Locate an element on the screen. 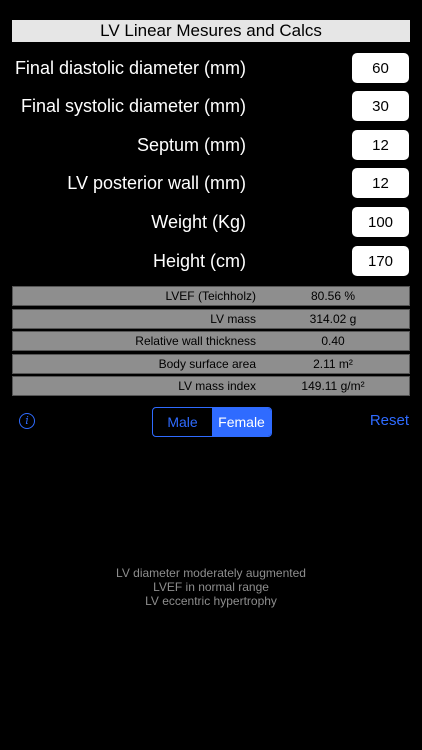  final-diastolic-diameter-input is located at coordinates (380, 68).